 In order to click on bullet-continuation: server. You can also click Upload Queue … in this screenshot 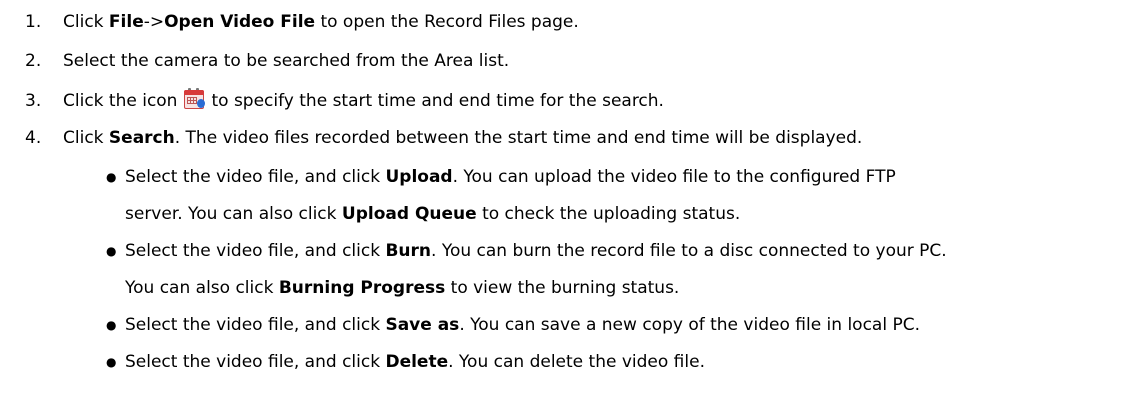, I will do `click(432, 214)`.